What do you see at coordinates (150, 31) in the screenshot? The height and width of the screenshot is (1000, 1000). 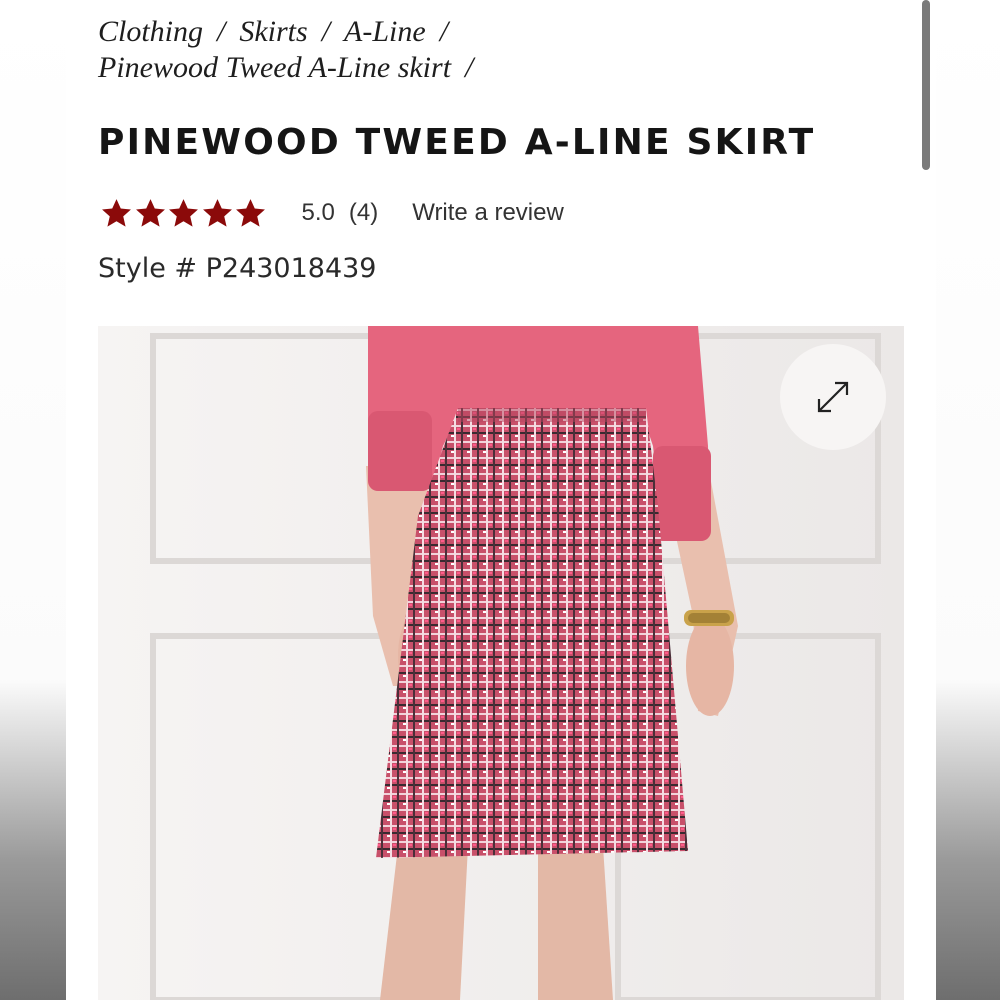 I see `breadcrumb-clothing: Clothing` at bounding box center [150, 31].